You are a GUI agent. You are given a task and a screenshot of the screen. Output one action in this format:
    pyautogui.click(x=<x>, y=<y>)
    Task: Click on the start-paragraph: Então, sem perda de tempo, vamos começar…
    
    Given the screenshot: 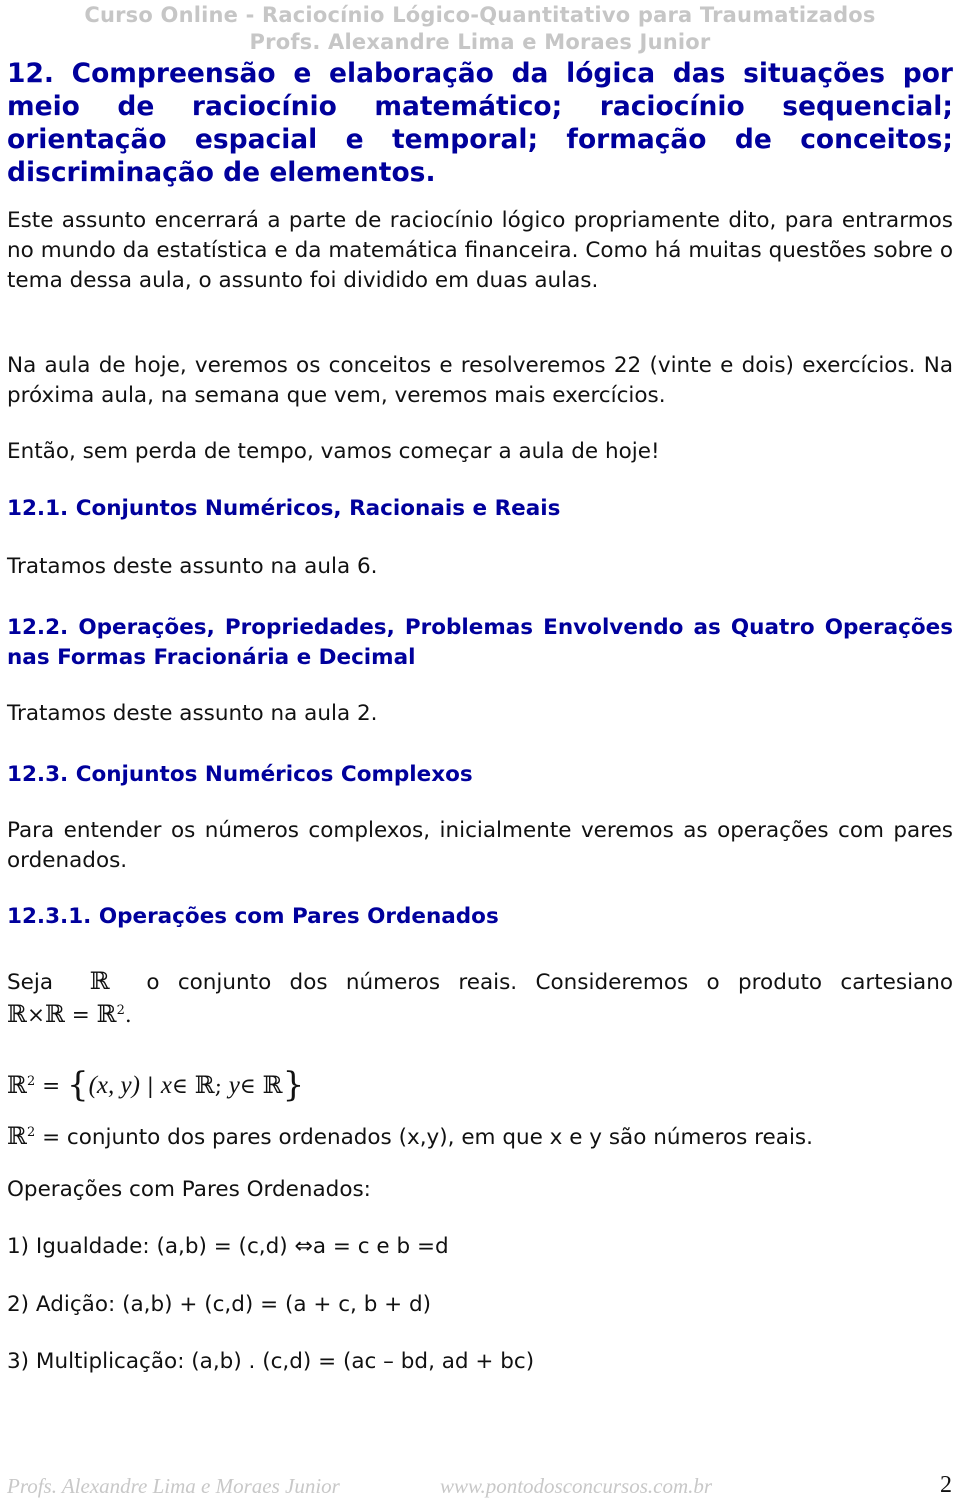 What is the action you would take?
    pyautogui.click(x=333, y=451)
    